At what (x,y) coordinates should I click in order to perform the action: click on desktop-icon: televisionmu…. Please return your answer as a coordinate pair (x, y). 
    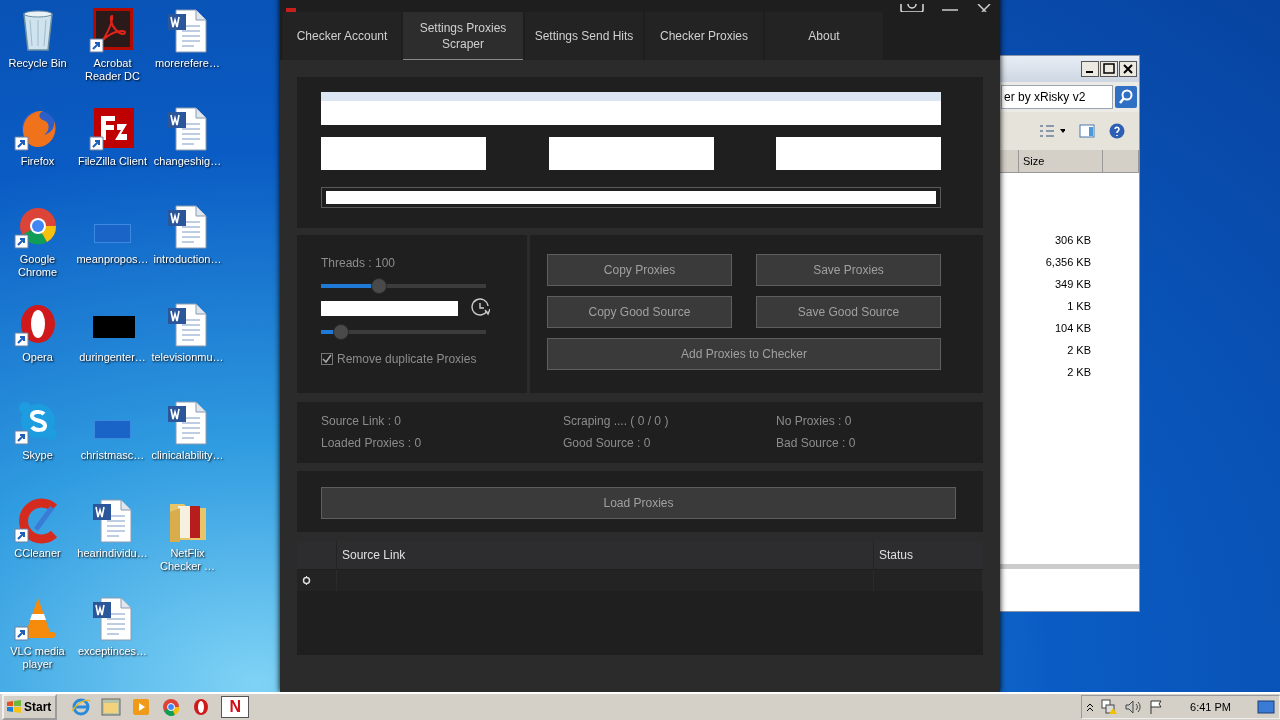
    Looking at the image, I should click on (187, 349).